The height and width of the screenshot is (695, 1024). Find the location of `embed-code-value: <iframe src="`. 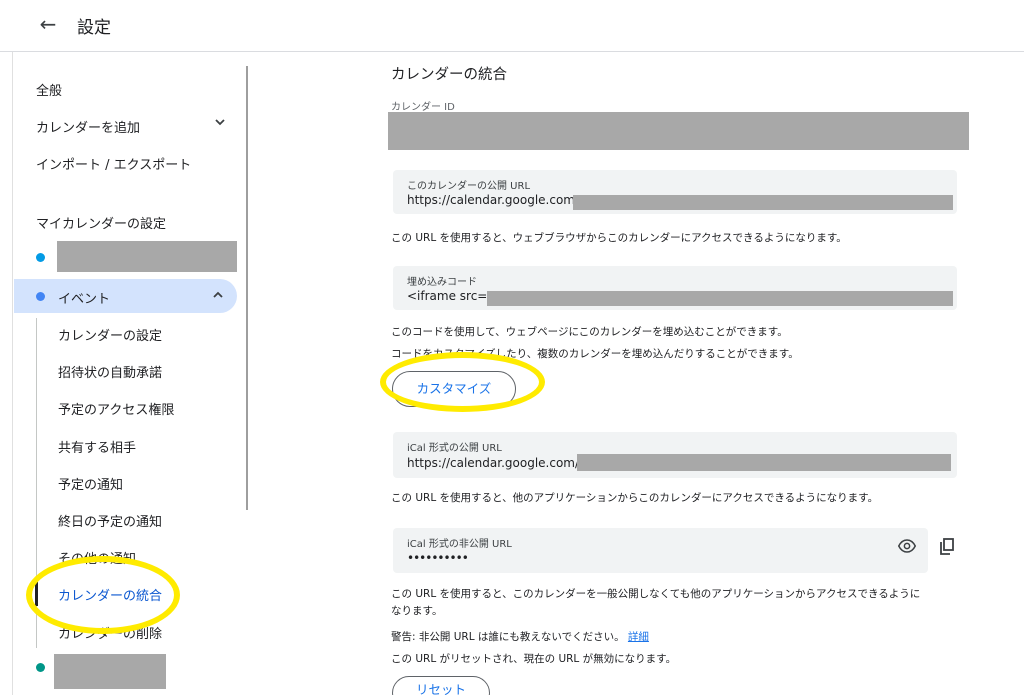

embed-code-value: <iframe src=" is located at coordinates (450, 296).